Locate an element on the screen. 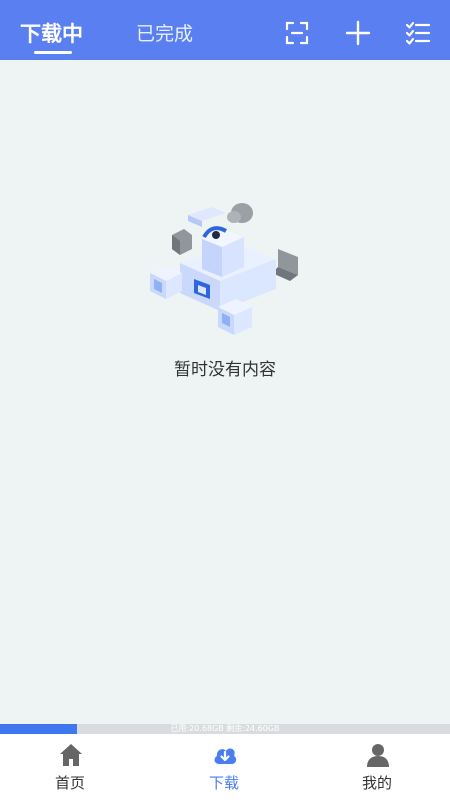 This screenshot has height=800, width=450. top-bar: 下载中 已完成 is located at coordinates (225, 30).